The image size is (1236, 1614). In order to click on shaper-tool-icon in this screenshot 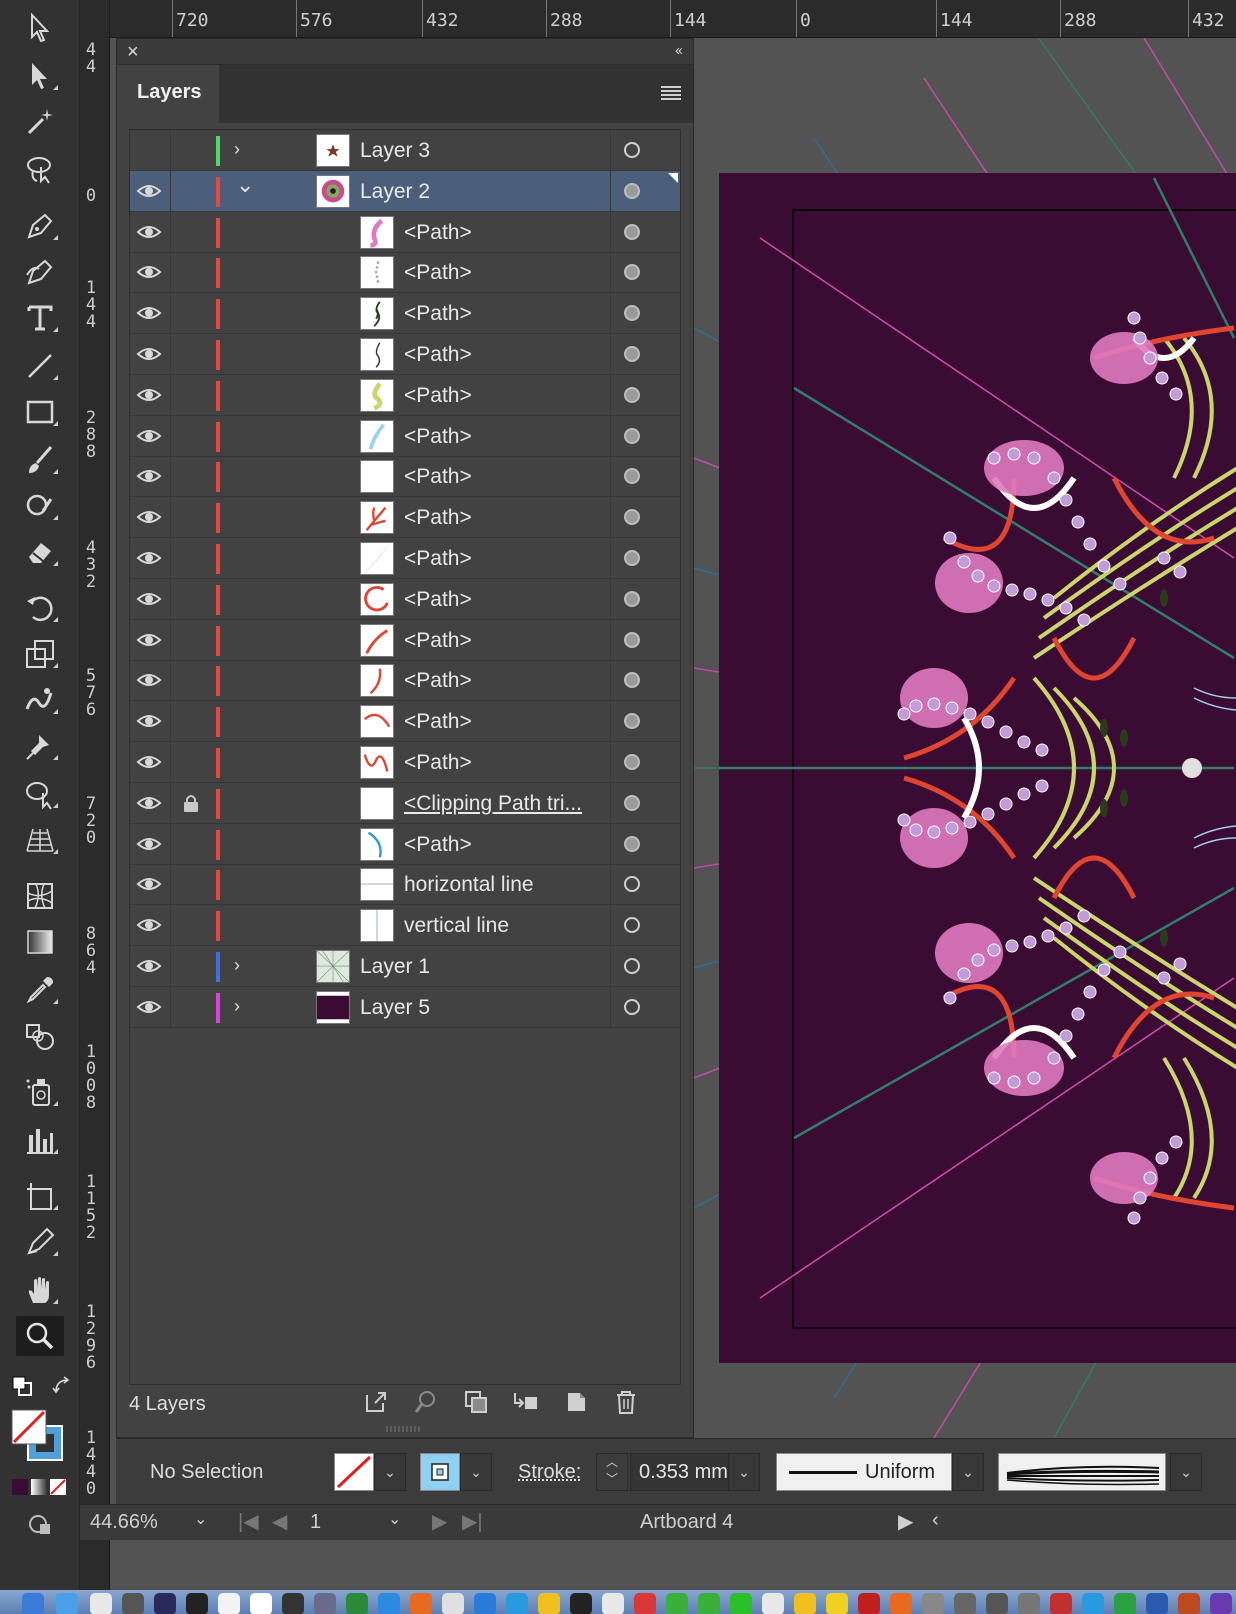, I will do `click(40, 506)`.